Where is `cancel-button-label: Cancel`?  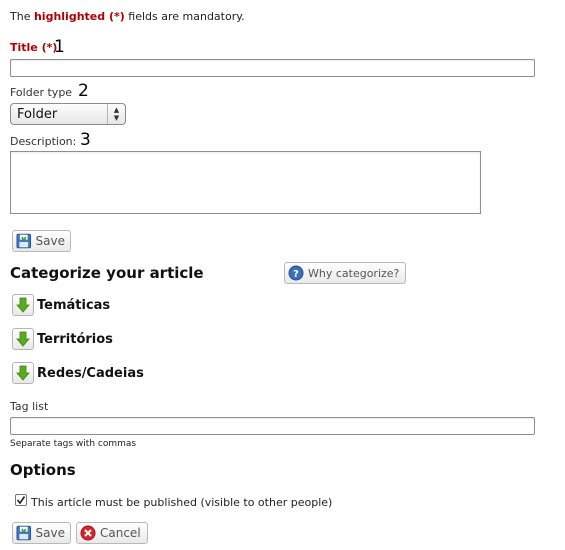 cancel-button-label: Cancel is located at coordinates (120, 533).